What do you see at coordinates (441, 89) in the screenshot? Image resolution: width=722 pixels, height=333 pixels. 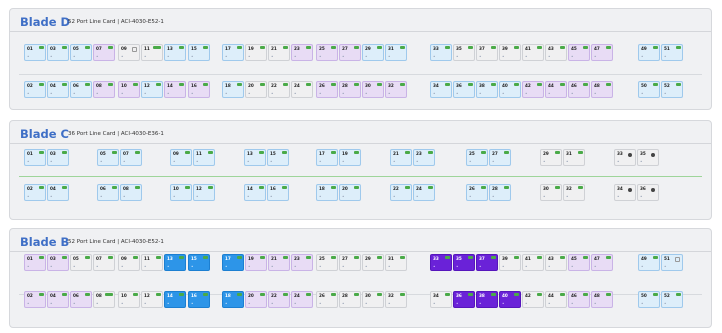 I see `port-34: 34 •` at bounding box center [441, 89].